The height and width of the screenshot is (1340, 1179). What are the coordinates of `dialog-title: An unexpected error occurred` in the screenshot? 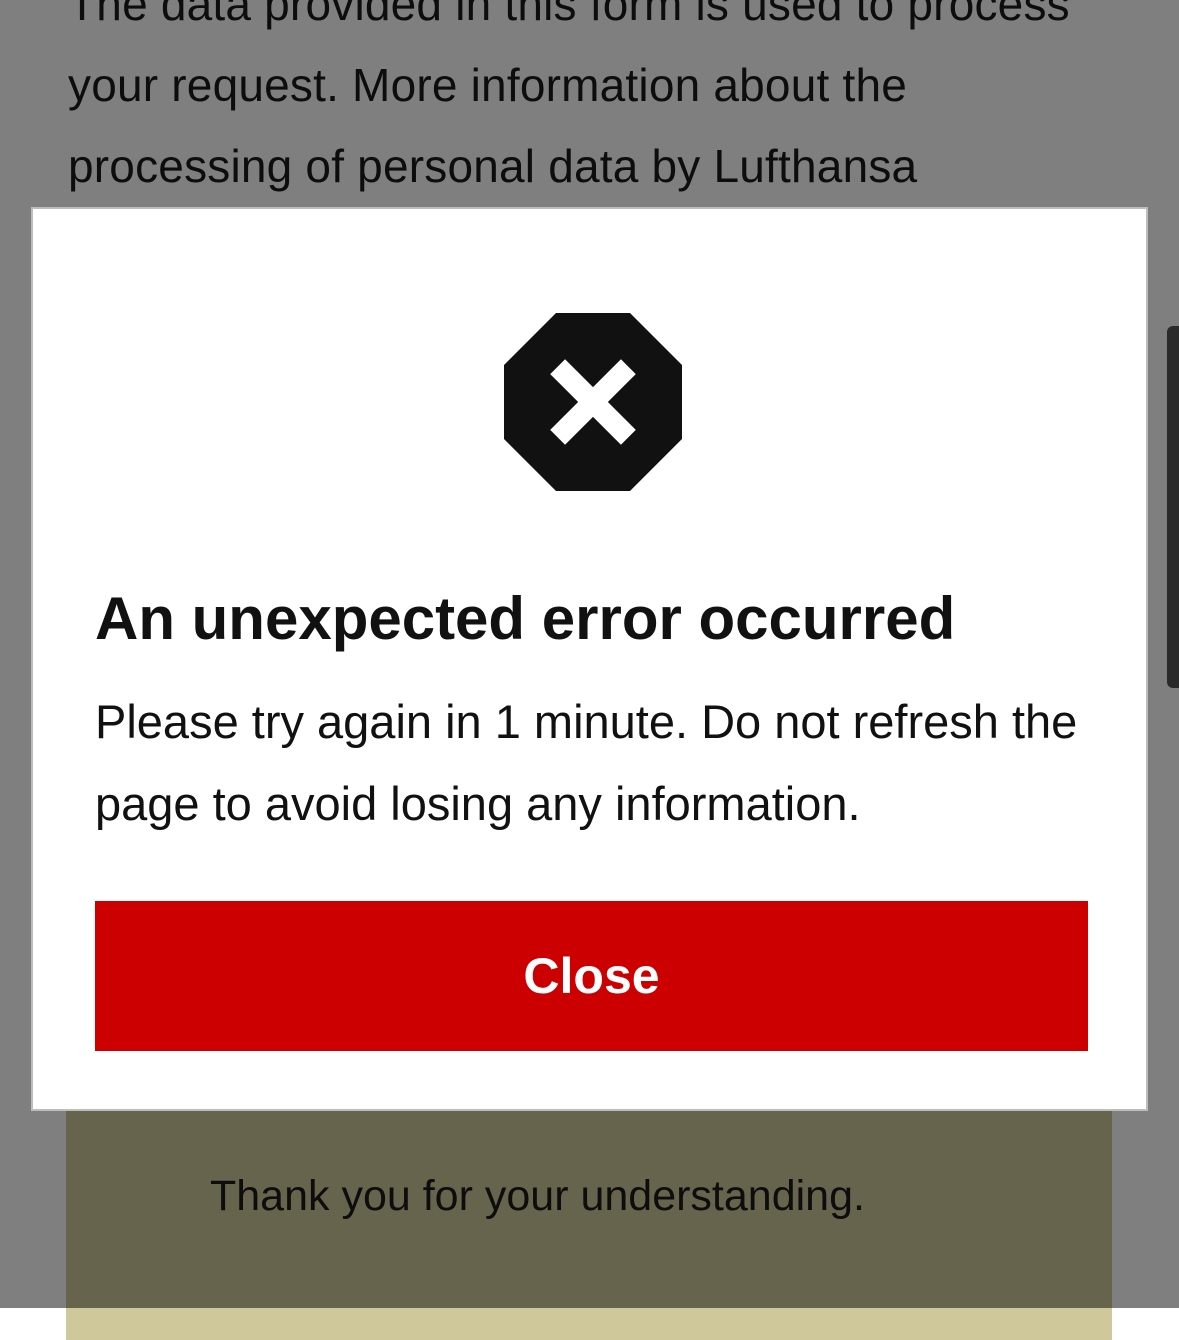 It's located at (525, 618).